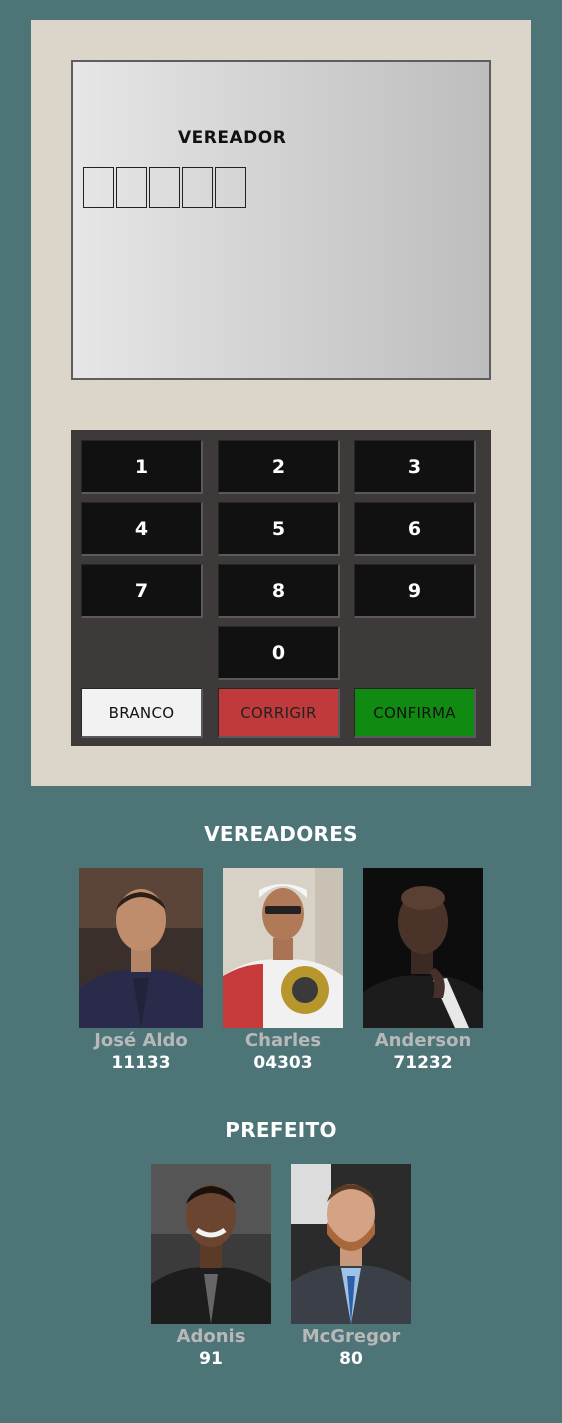 The width and height of the screenshot is (562, 1423). Describe the element at coordinates (279, 467) in the screenshot. I see `key-2: 2` at that location.